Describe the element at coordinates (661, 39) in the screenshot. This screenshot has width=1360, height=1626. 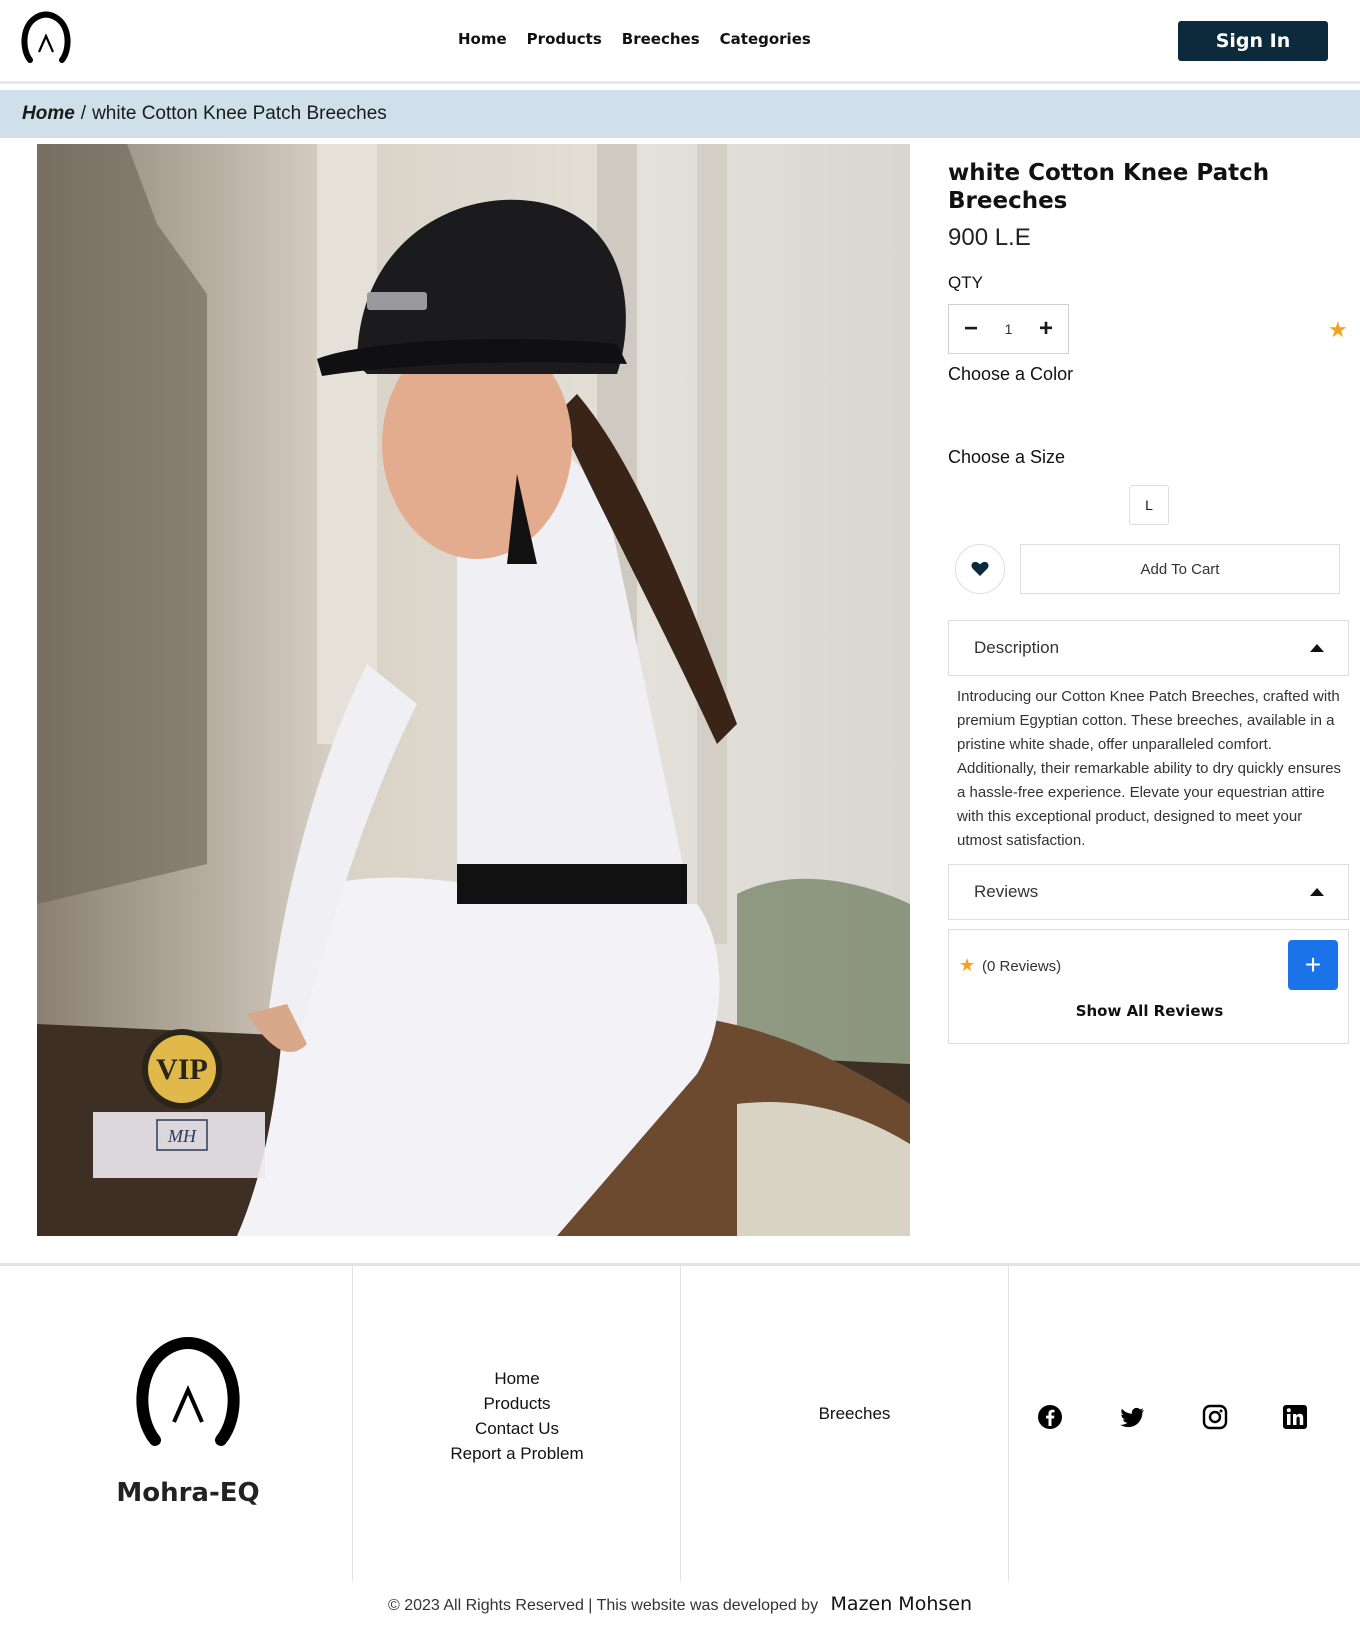
I see `nav-breeches: Breeches` at that location.